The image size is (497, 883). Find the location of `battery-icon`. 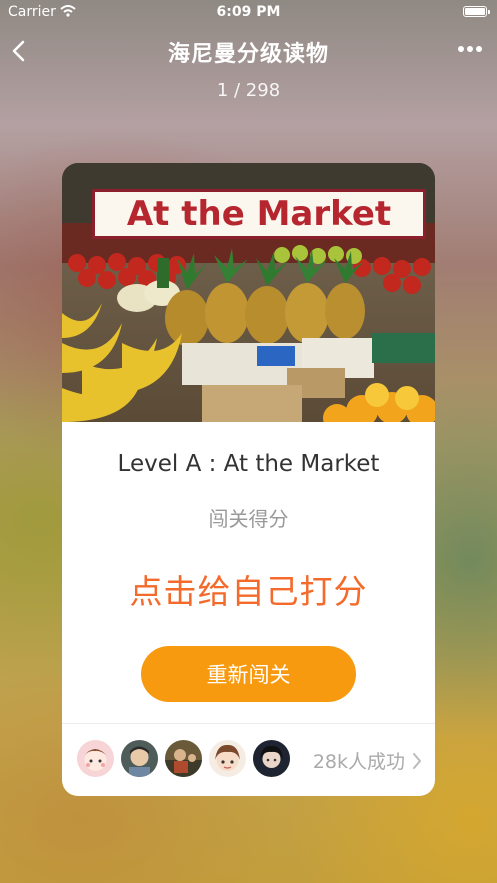

battery-icon is located at coordinates (476, 11).